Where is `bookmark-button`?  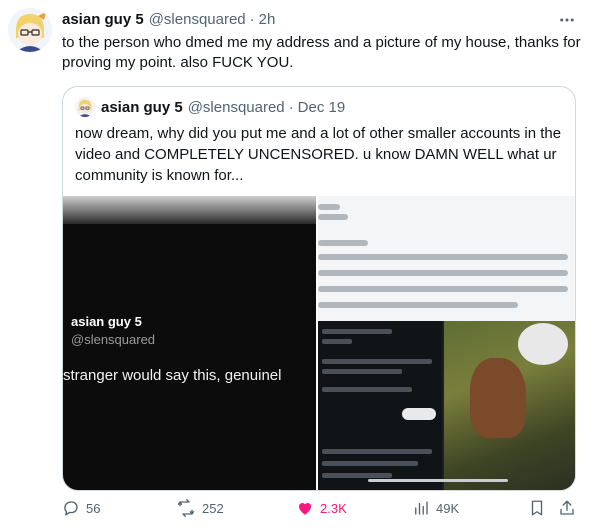 bookmark-button is located at coordinates (537, 508).